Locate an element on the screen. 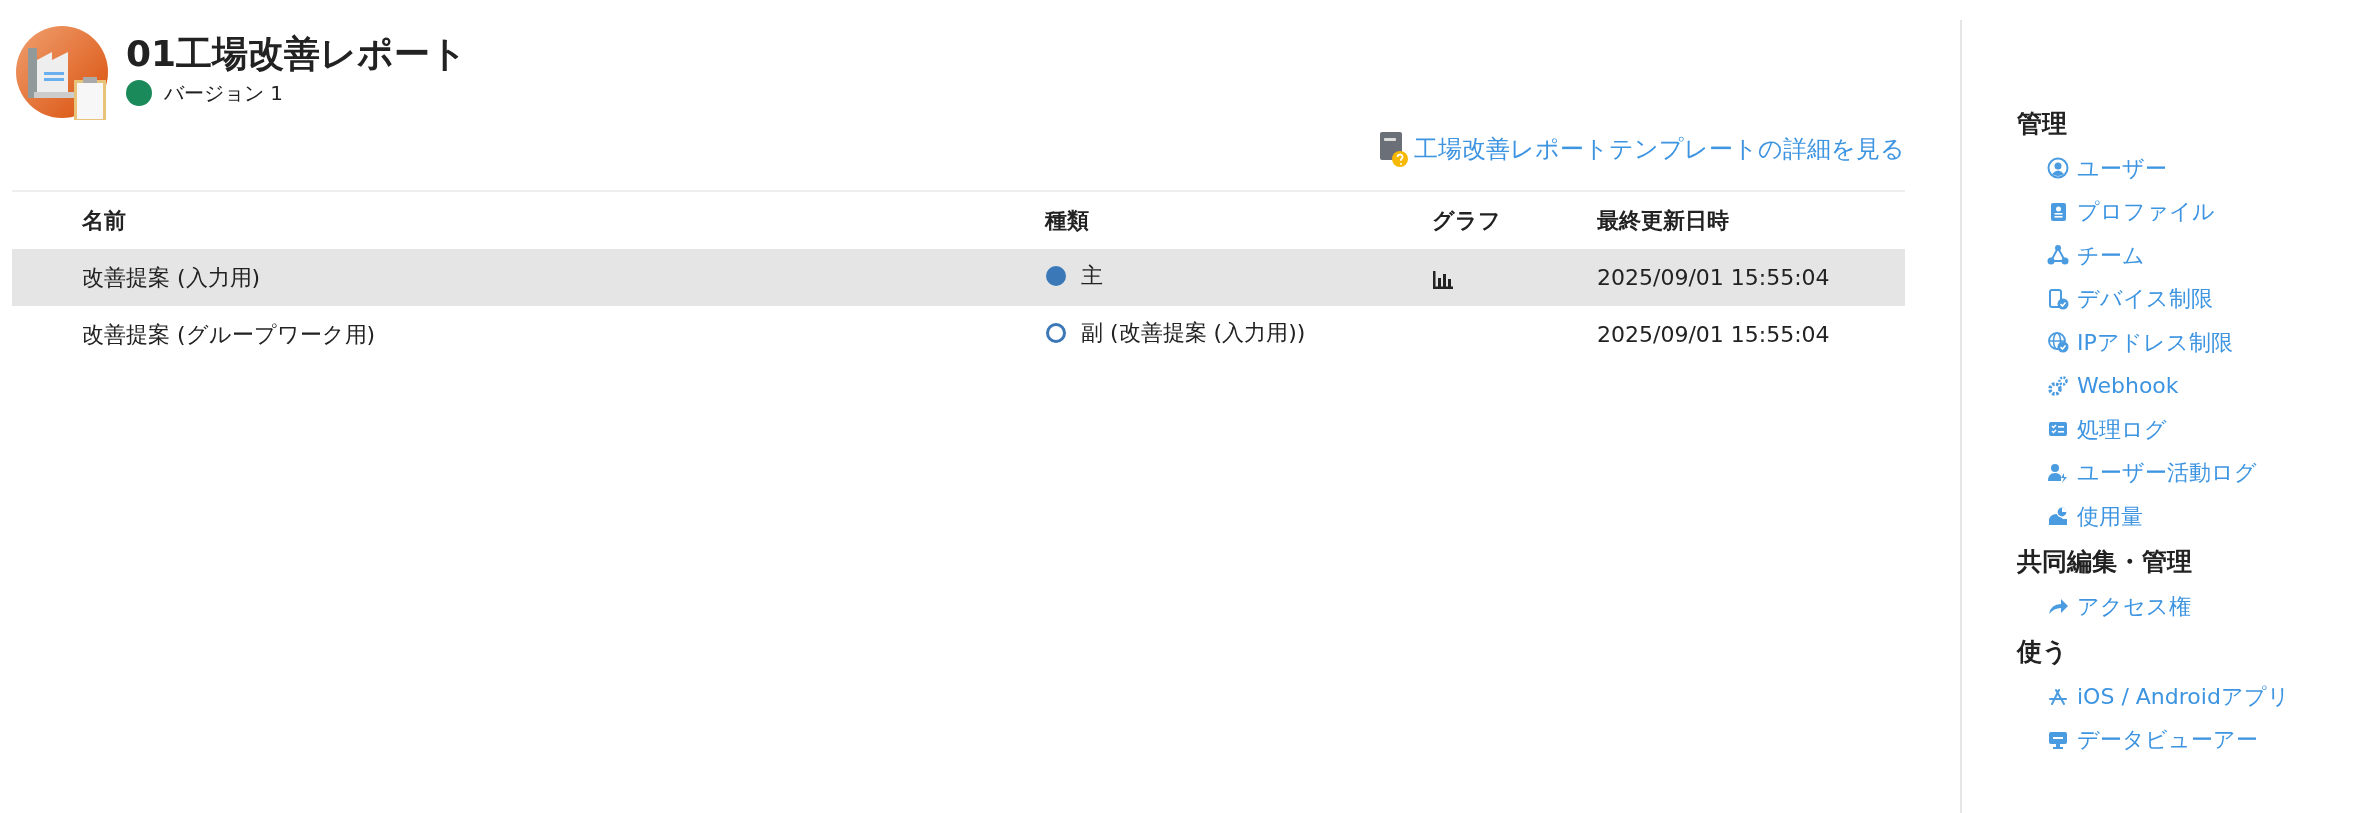  user-icon is located at coordinates (2058, 168).